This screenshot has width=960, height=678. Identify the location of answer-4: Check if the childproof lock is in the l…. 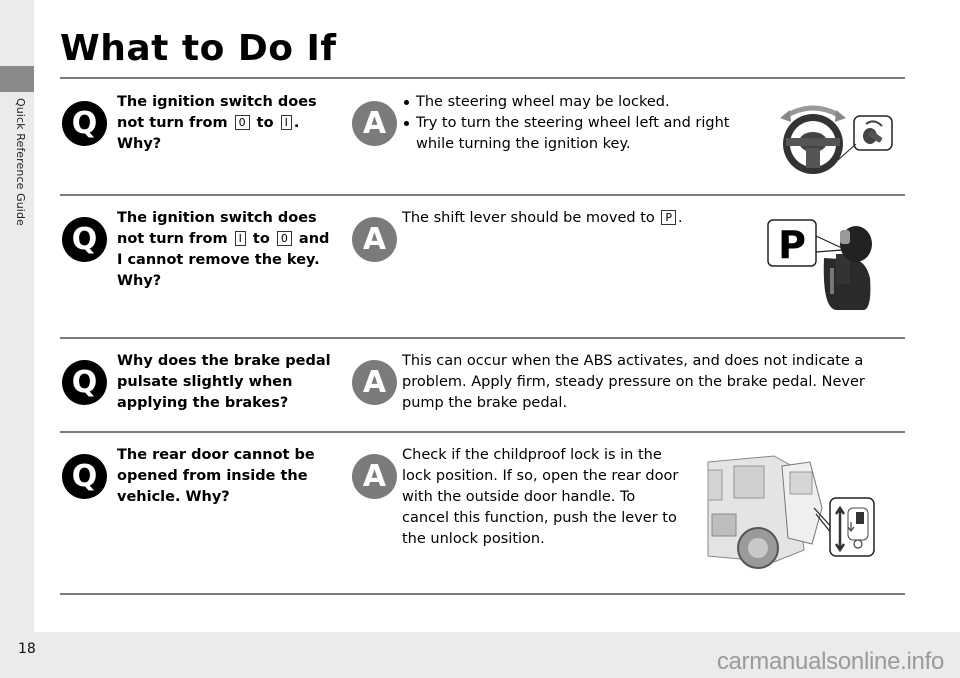
(540, 497).